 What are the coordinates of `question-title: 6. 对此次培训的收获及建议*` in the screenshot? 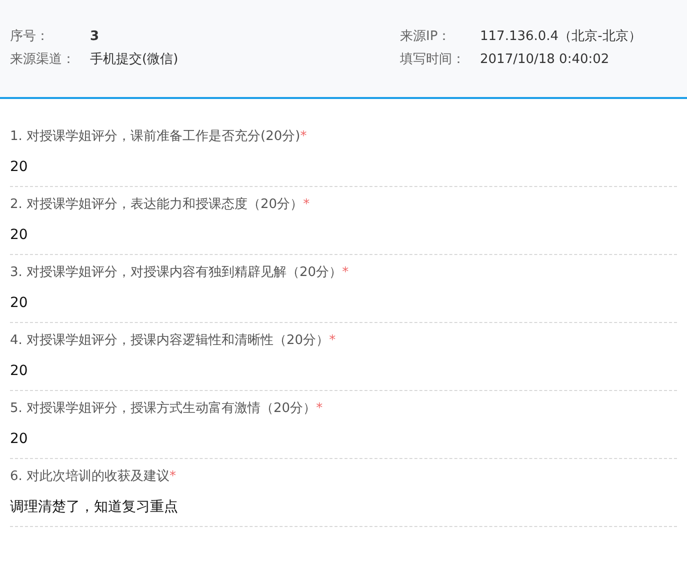 It's located at (94, 477).